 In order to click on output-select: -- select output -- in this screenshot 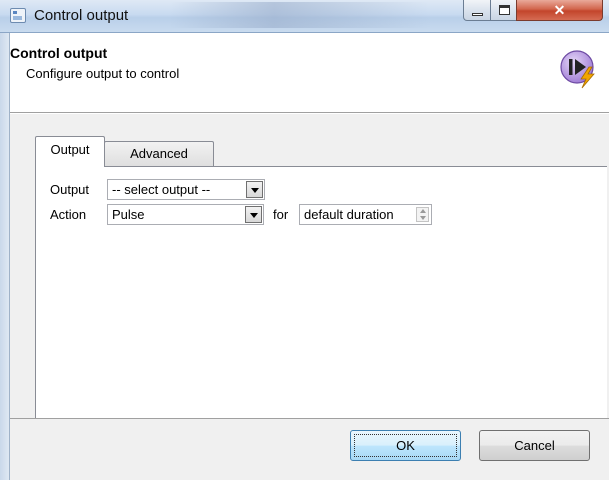, I will do `click(186, 189)`.